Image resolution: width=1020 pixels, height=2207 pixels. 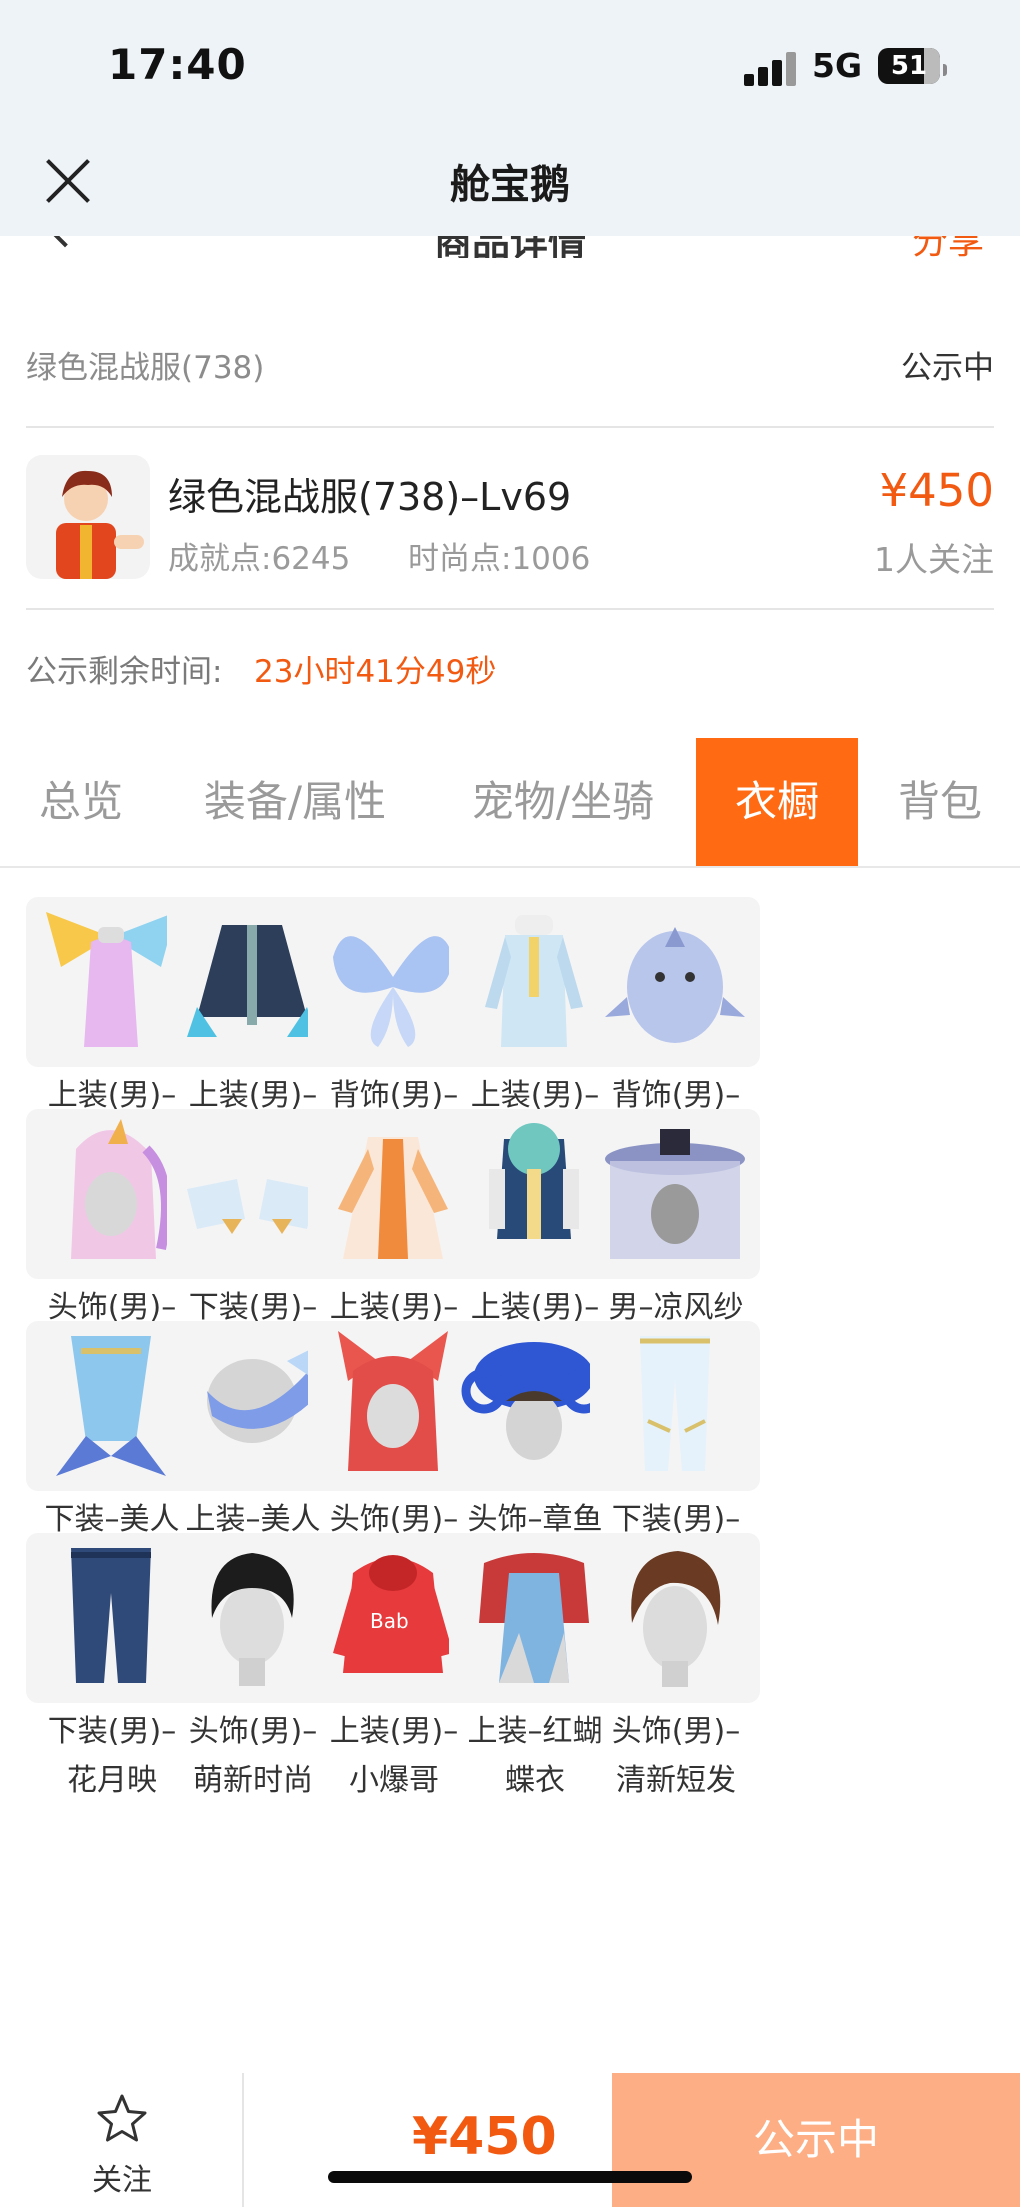 What do you see at coordinates (947, 368) in the screenshot?
I see `category-status: 公示中` at bounding box center [947, 368].